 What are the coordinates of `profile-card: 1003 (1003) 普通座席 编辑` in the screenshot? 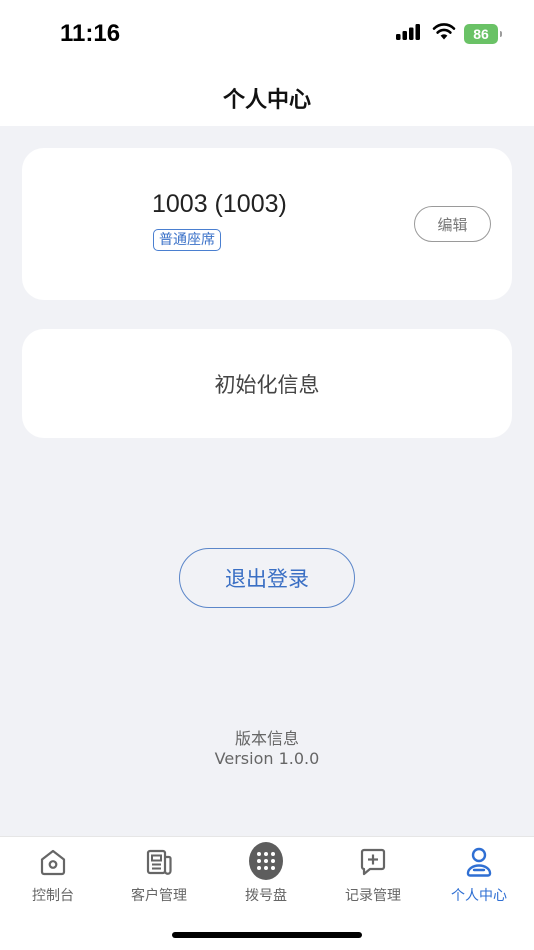 It's located at (267, 224).